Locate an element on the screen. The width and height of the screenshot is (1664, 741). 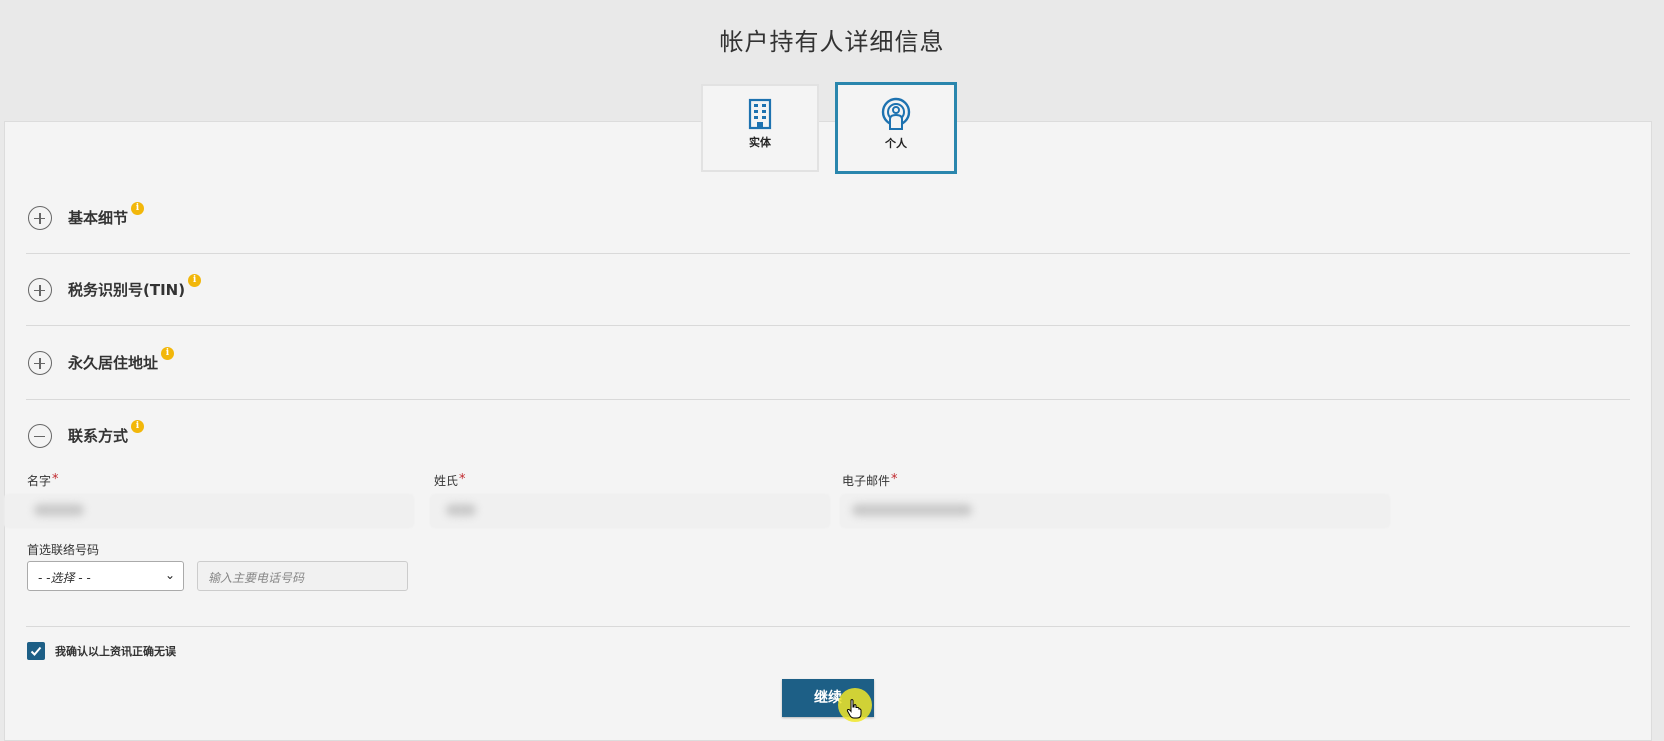
section-contact-label: 联系方式 is located at coordinates (98, 436).